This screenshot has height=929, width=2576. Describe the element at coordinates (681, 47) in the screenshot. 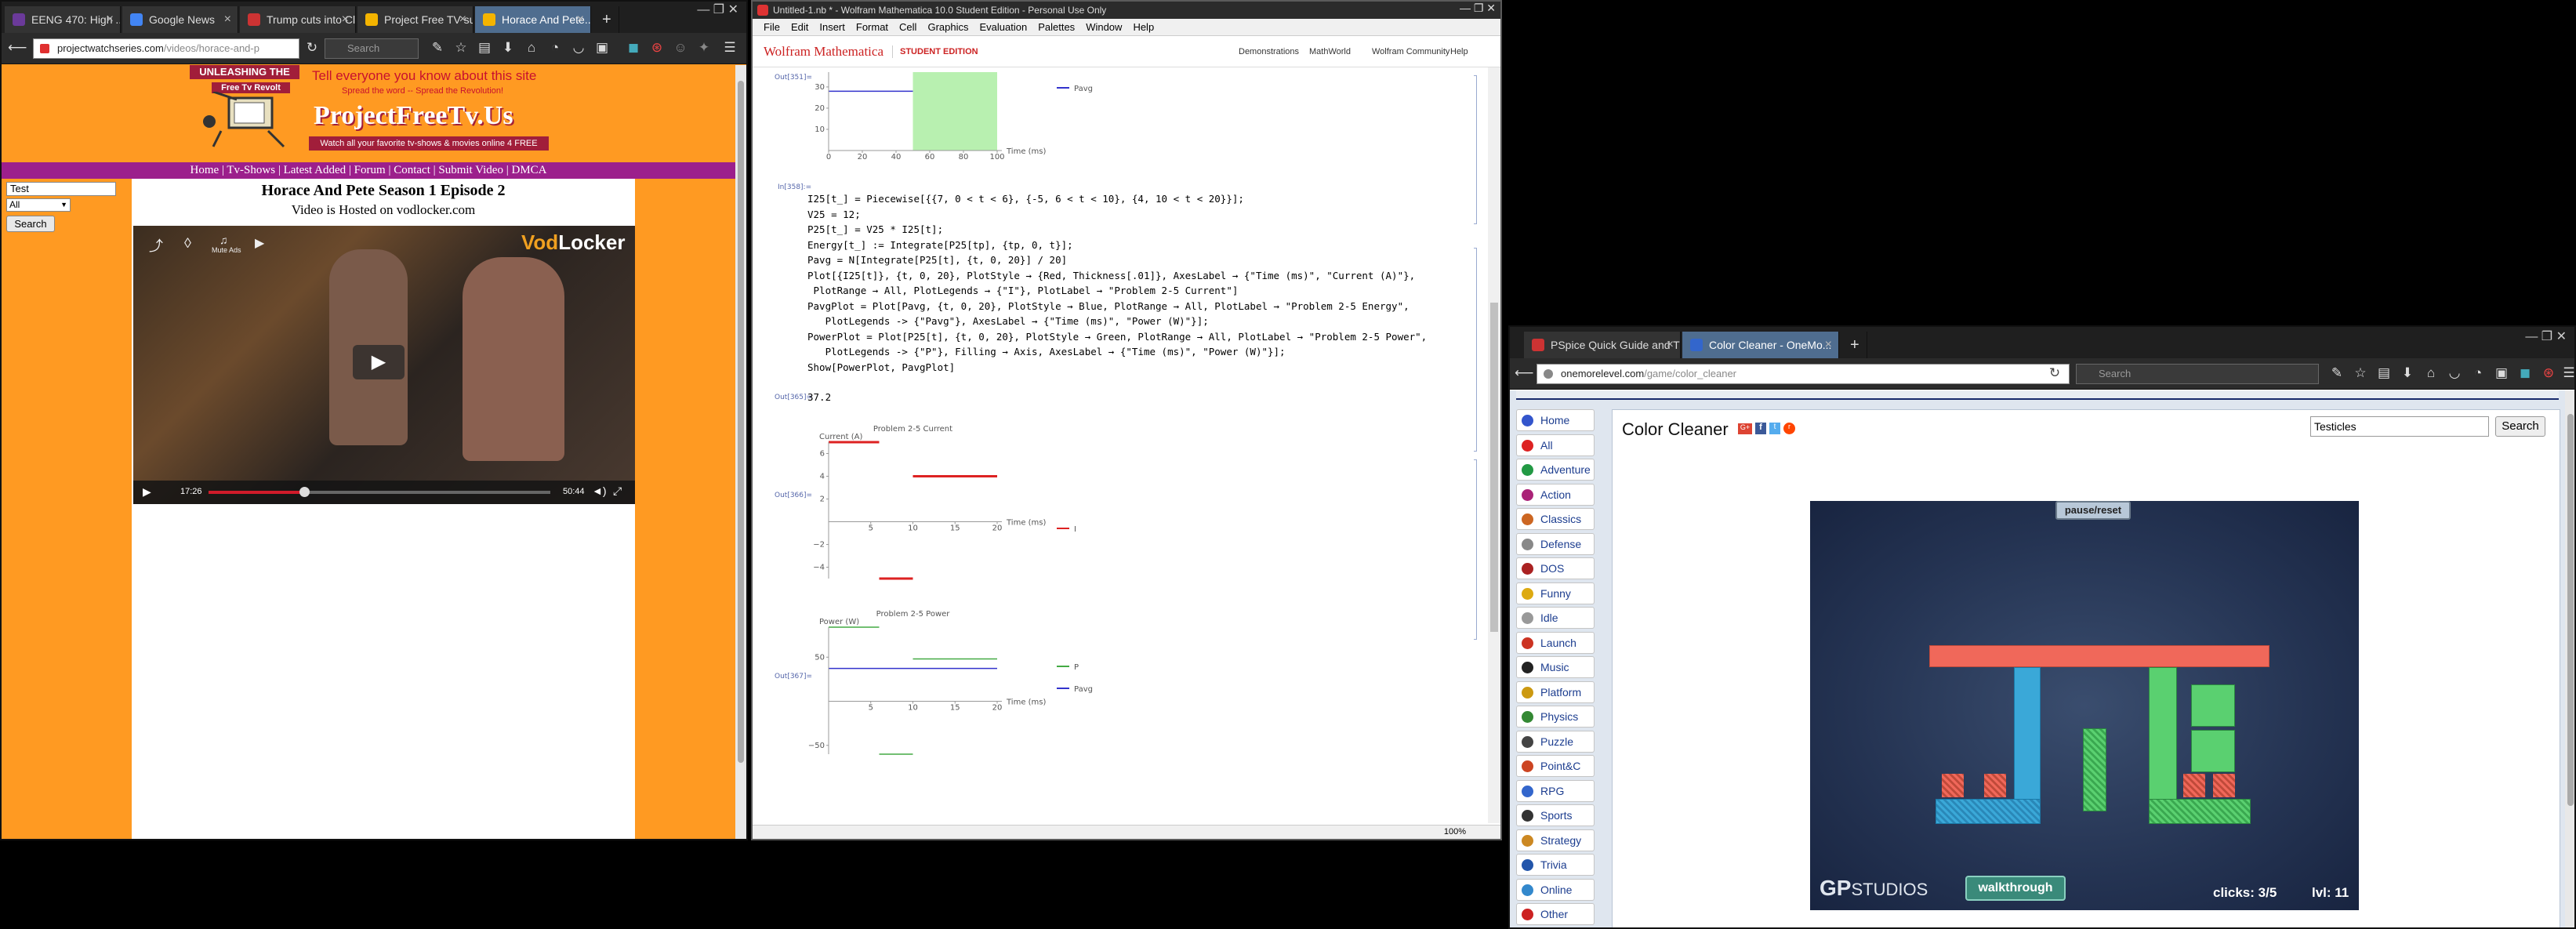

I see `addon-icon: ☺` at that location.